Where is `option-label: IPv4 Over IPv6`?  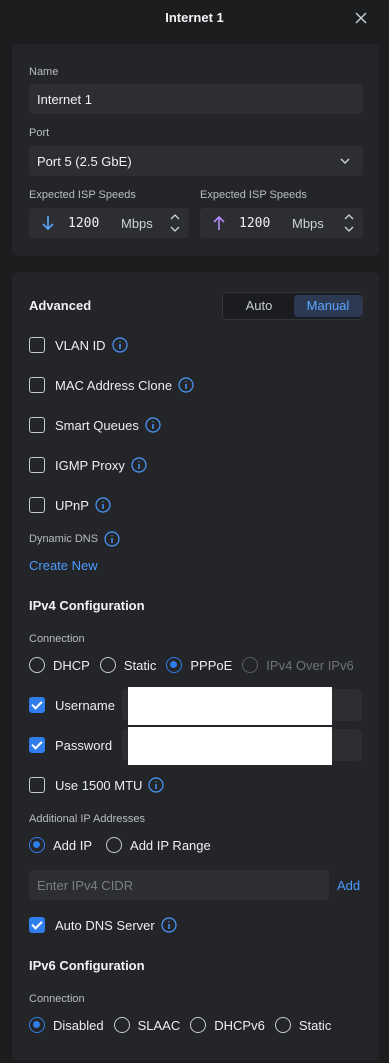
option-label: IPv4 Over IPv6 is located at coordinates (310, 665).